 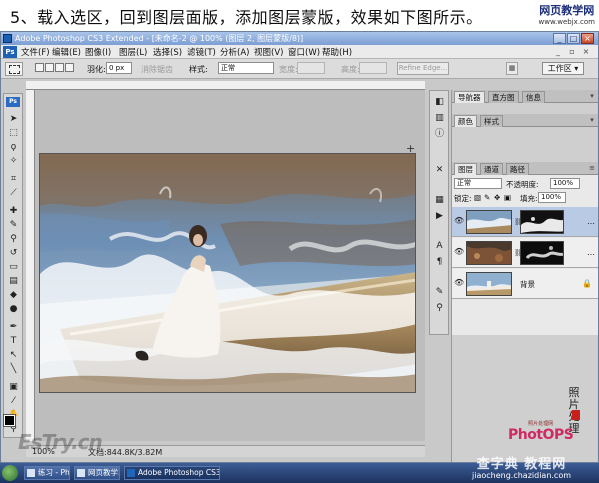 What do you see at coordinates (517, 169) in the screenshot?
I see `tab-paths: 路径` at bounding box center [517, 169].